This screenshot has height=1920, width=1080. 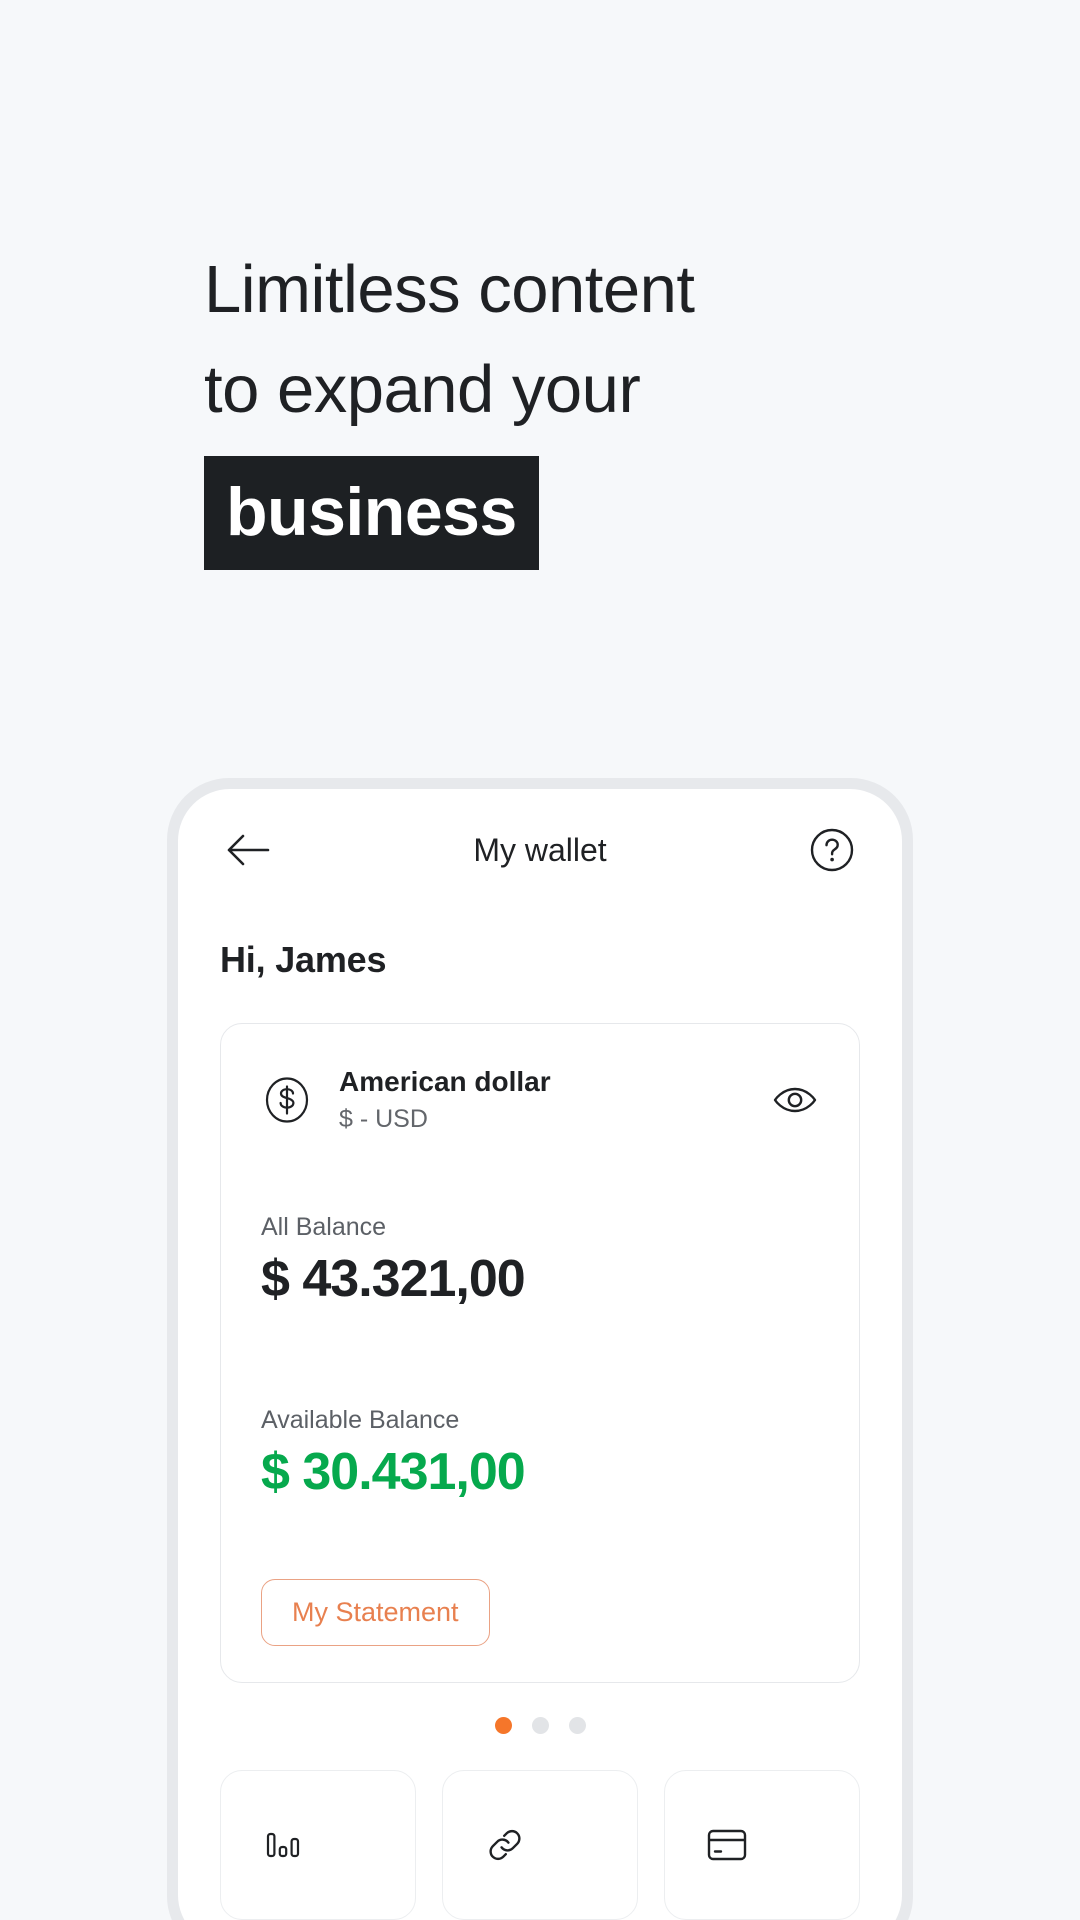 I want to click on available-balance-label: Available Balance, so click(x=360, y=1420).